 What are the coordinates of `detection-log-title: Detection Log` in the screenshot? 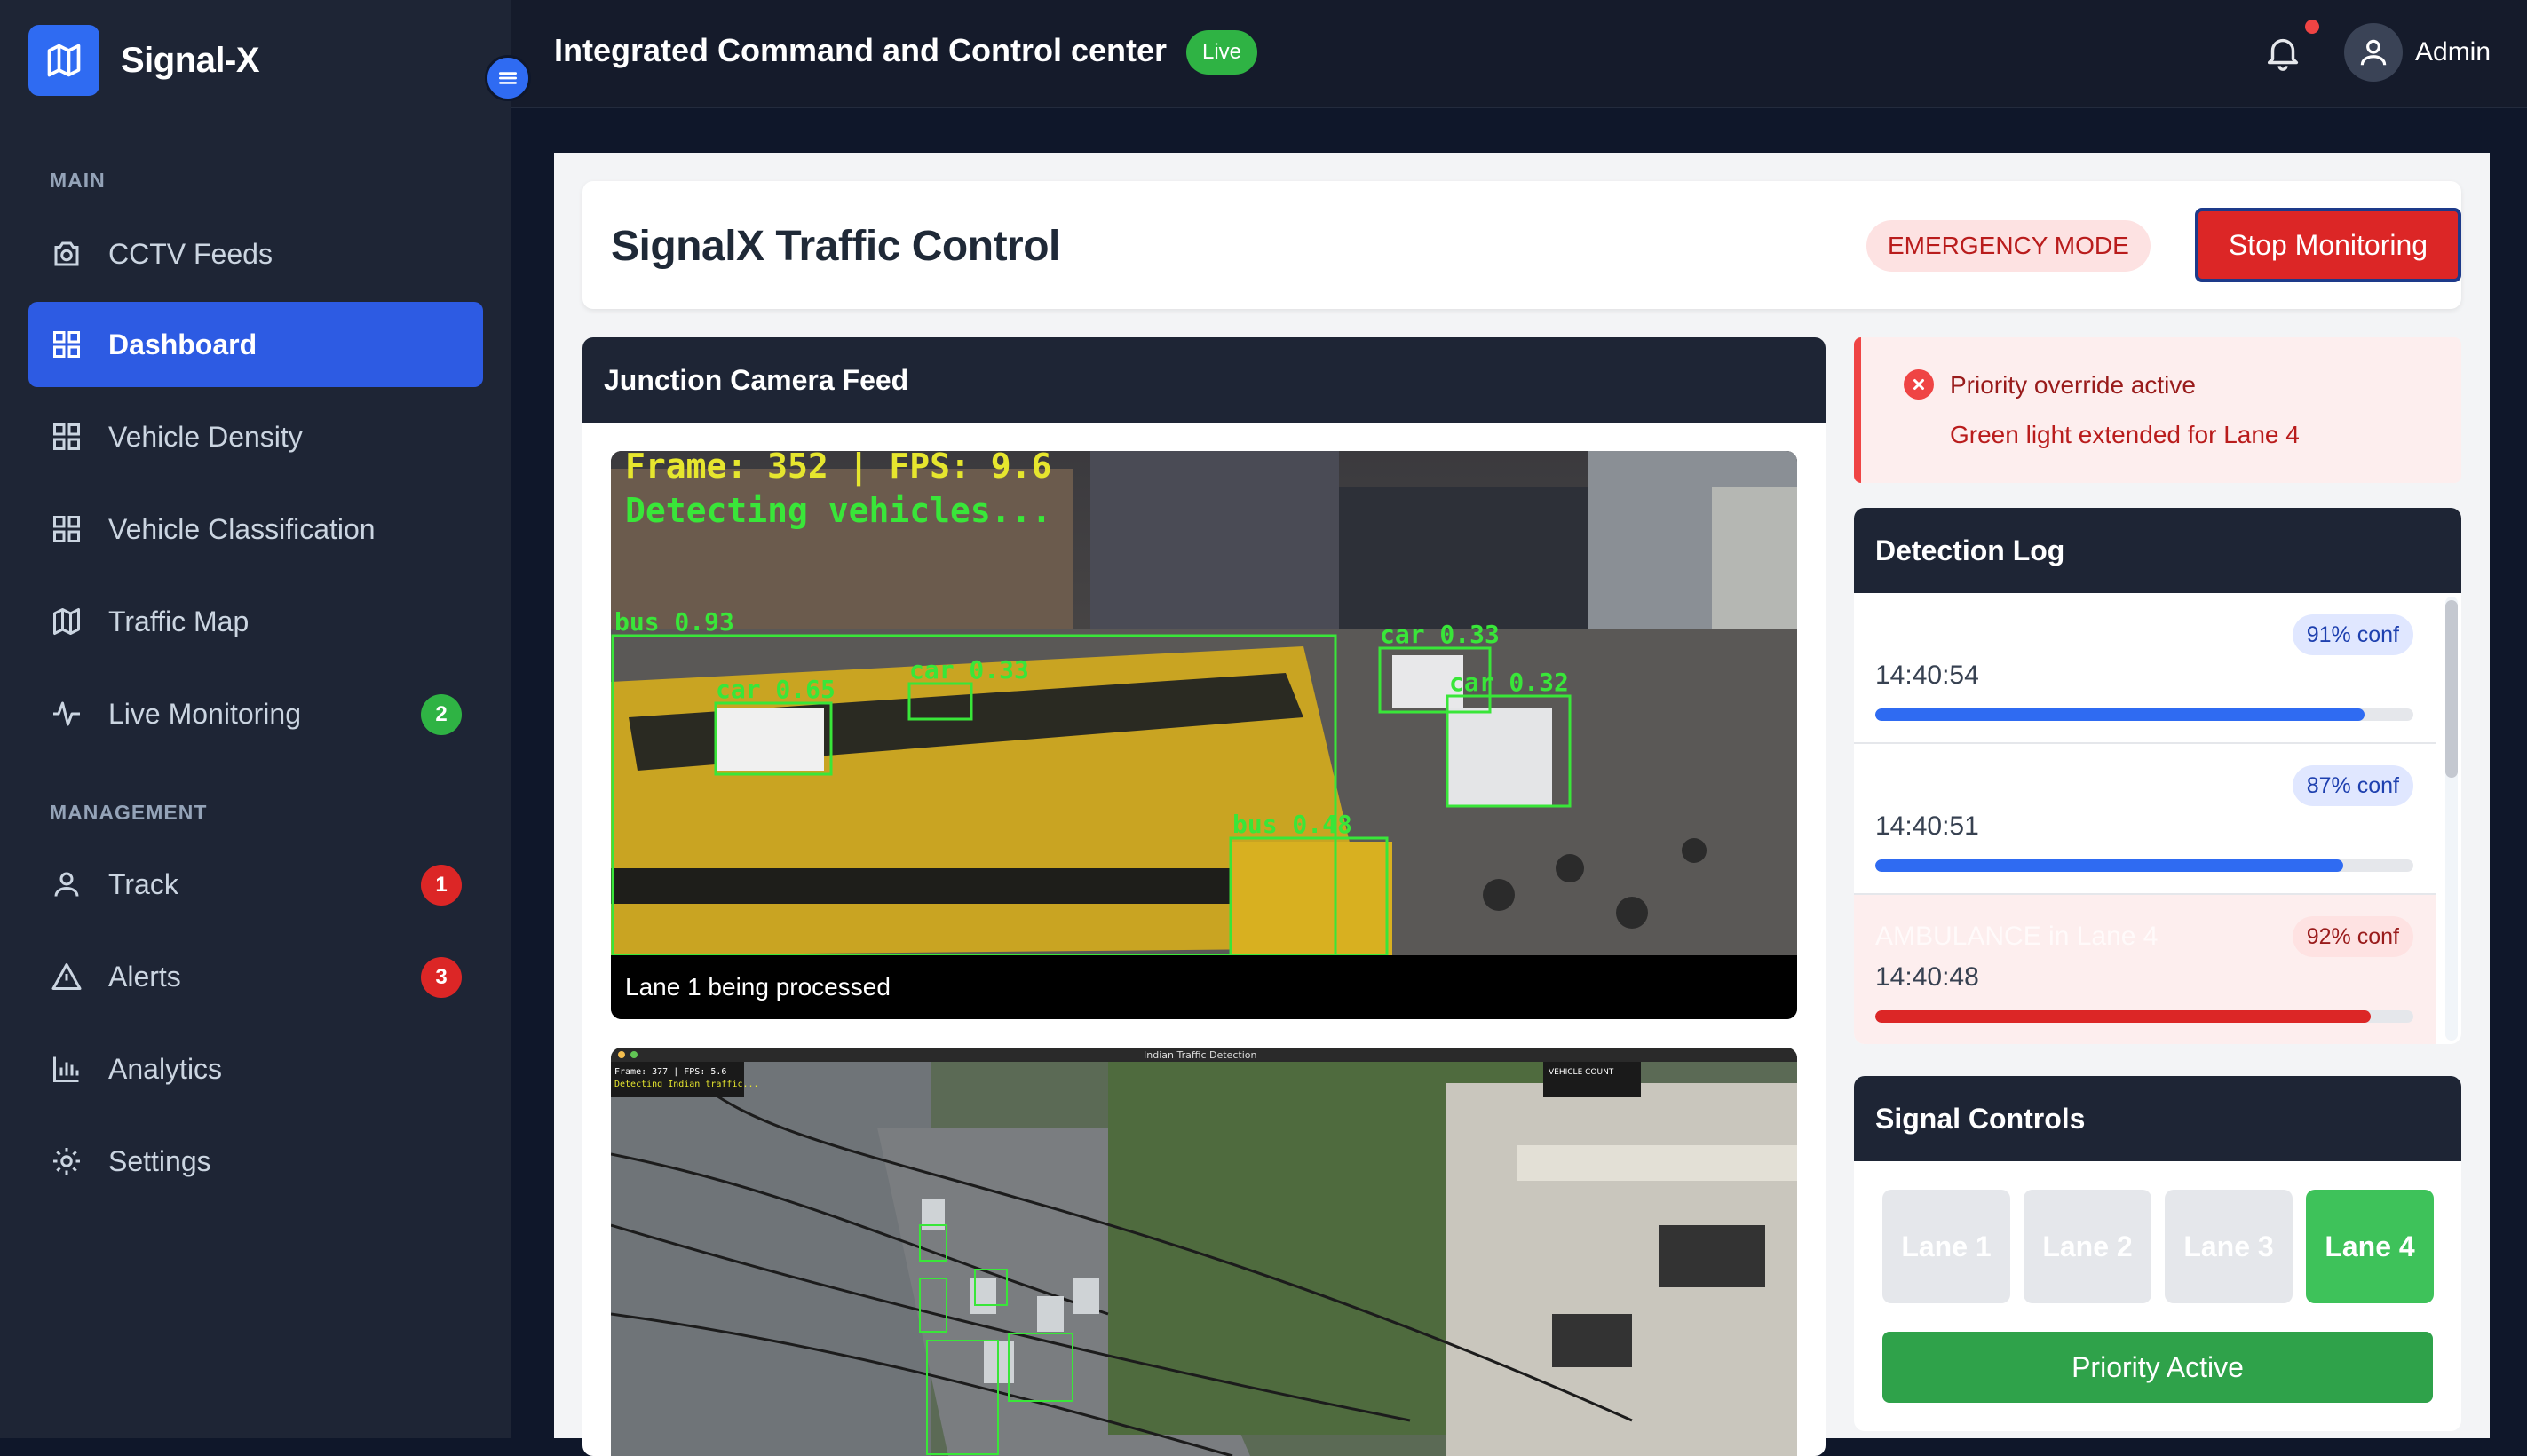 It's located at (2157, 550).